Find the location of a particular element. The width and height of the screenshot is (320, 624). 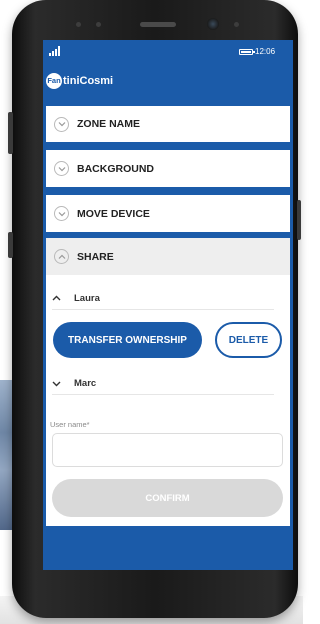

section-share: SHARE is located at coordinates (168, 256).